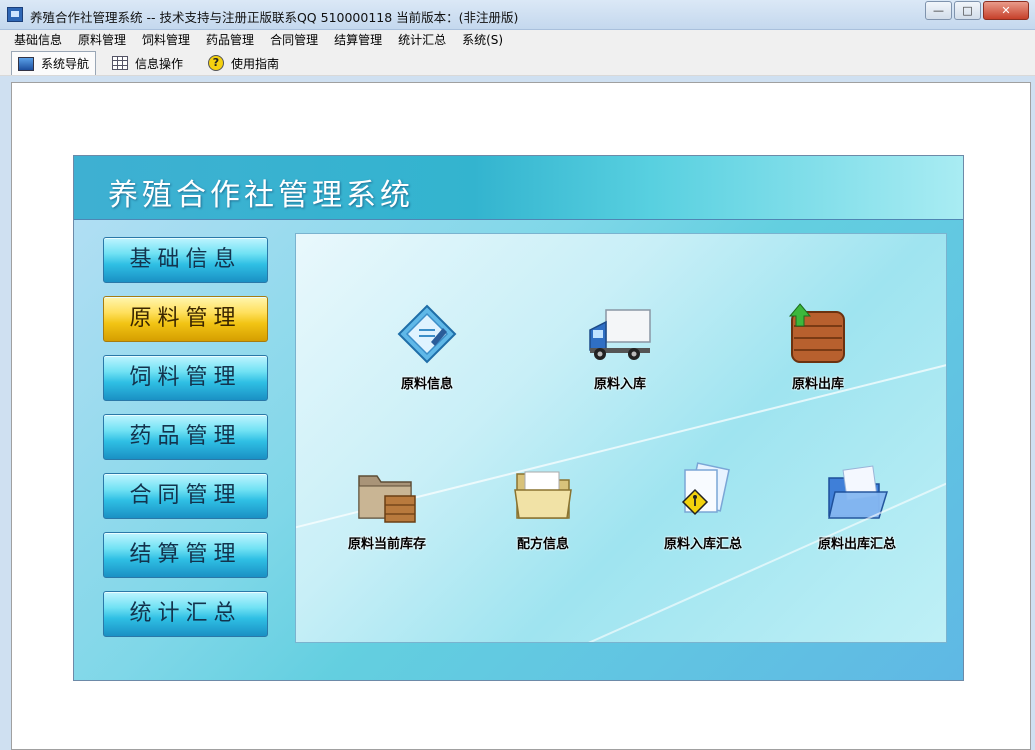  Describe the element at coordinates (482, 40) in the screenshot. I see `menu-system: 系统(S)` at that location.